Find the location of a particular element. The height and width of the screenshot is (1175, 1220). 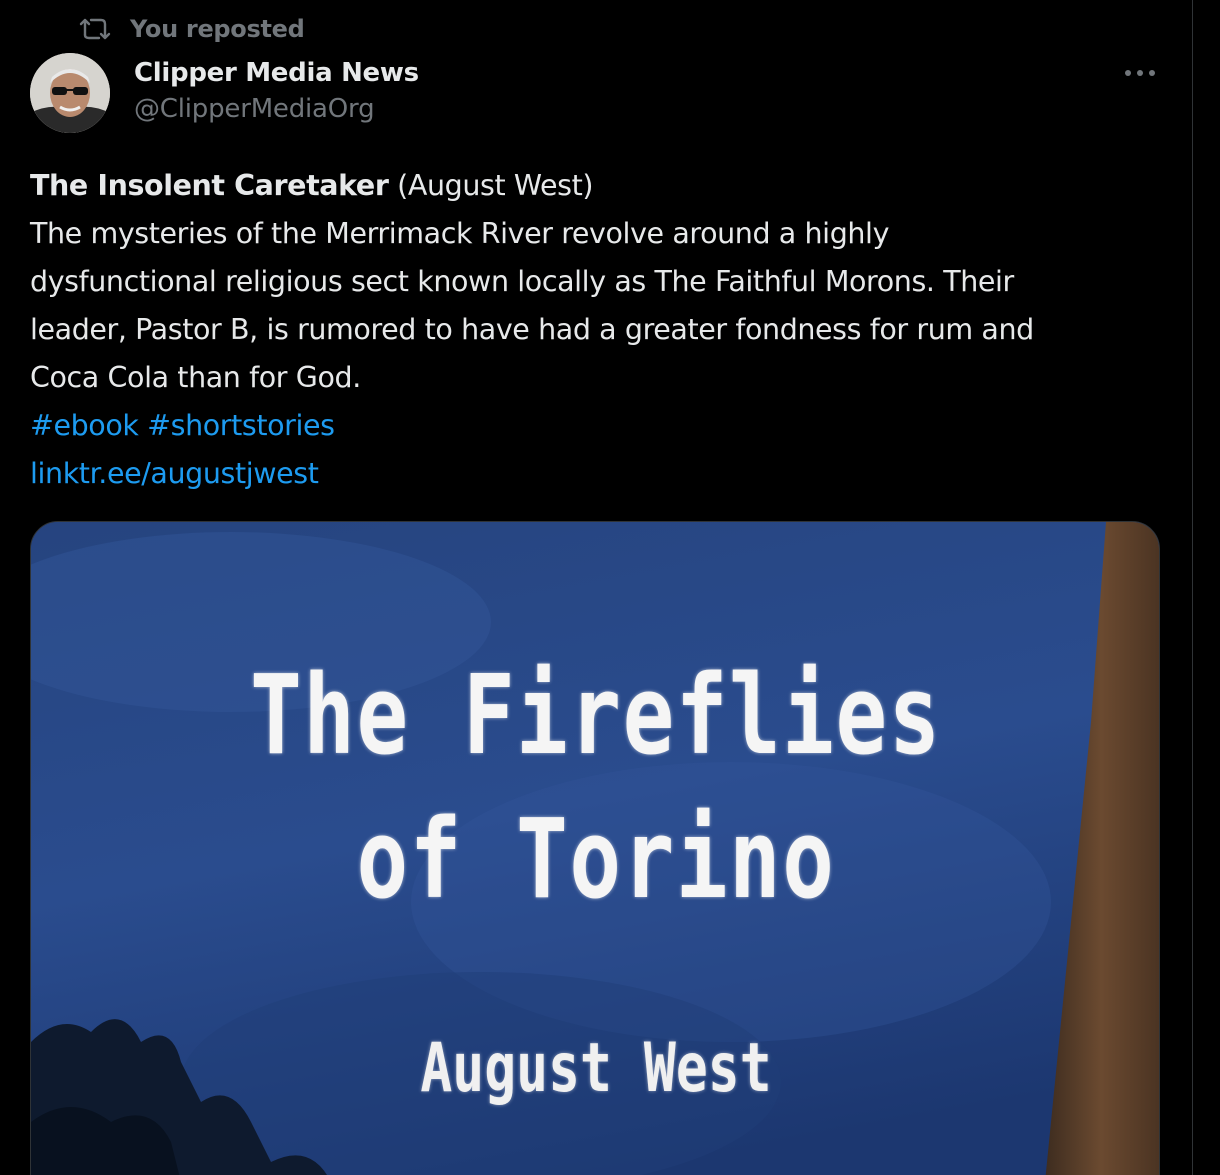

hashtag-shortstories: #shortstories is located at coordinates (241, 425).